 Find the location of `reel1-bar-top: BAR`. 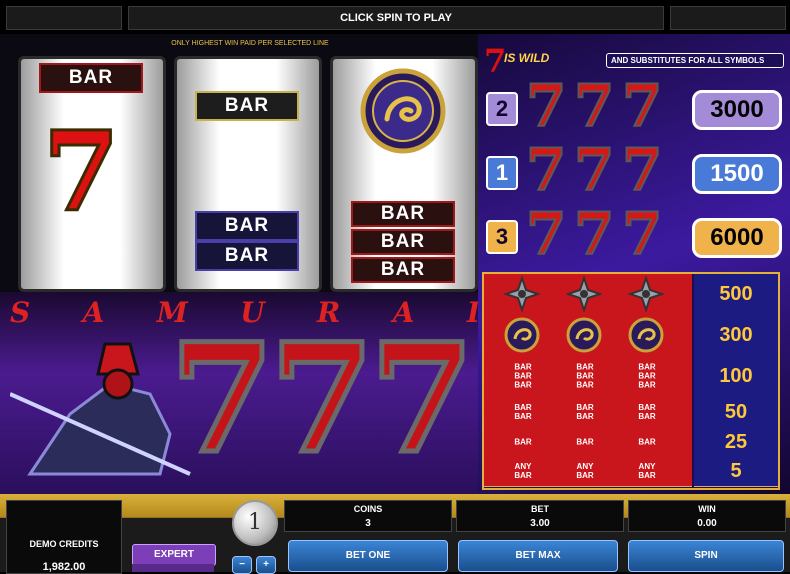

reel1-bar-top: BAR is located at coordinates (91, 78).